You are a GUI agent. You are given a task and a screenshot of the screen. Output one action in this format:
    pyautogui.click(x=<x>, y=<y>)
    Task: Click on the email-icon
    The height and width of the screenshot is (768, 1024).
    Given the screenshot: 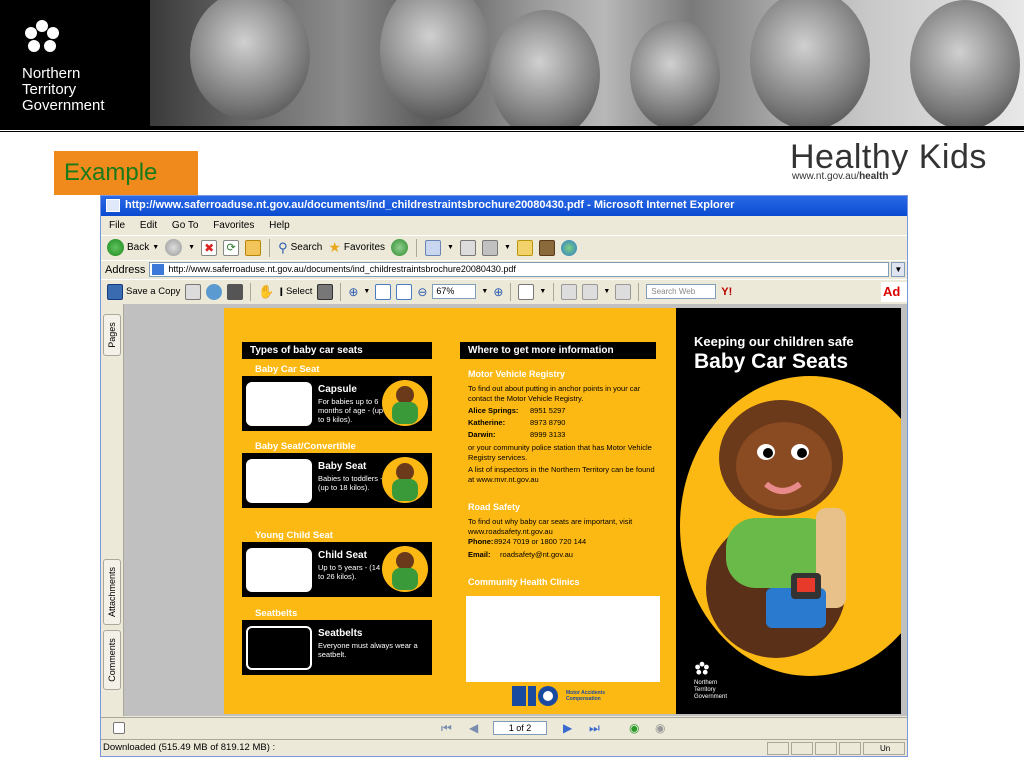 What is the action you would take?
    pyautogui.click(x=214, y=291)
    